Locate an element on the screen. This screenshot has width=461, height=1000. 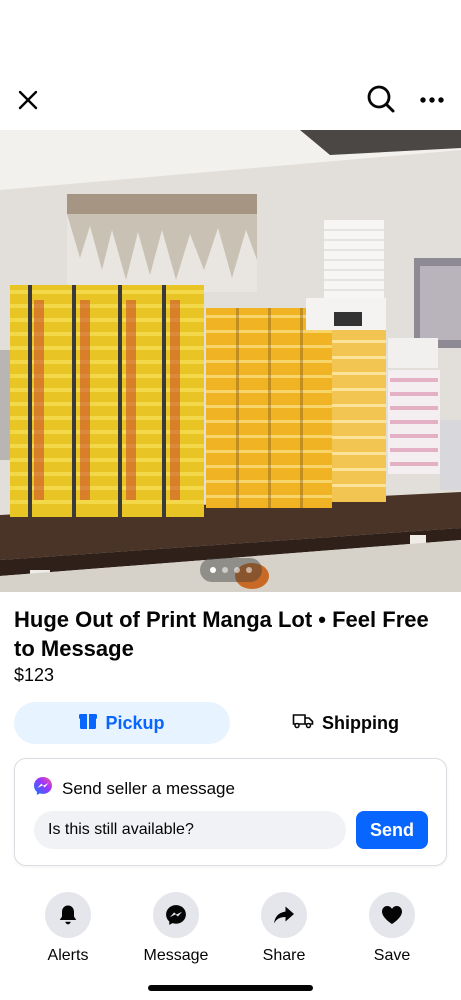
share-button: Share is located at coordinates (284, 928).